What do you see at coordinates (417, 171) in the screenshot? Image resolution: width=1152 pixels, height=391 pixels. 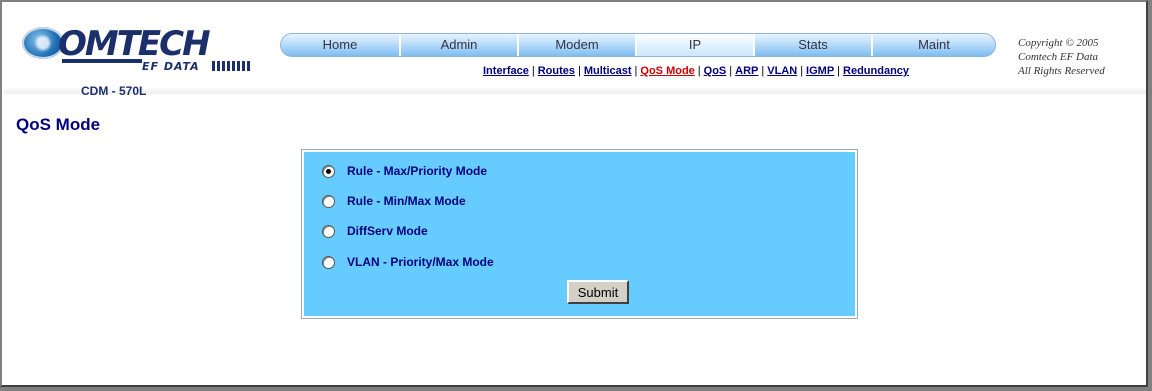 I see `option-label: Rule - Max/Priority Mode` at bounding box center [417, 171].